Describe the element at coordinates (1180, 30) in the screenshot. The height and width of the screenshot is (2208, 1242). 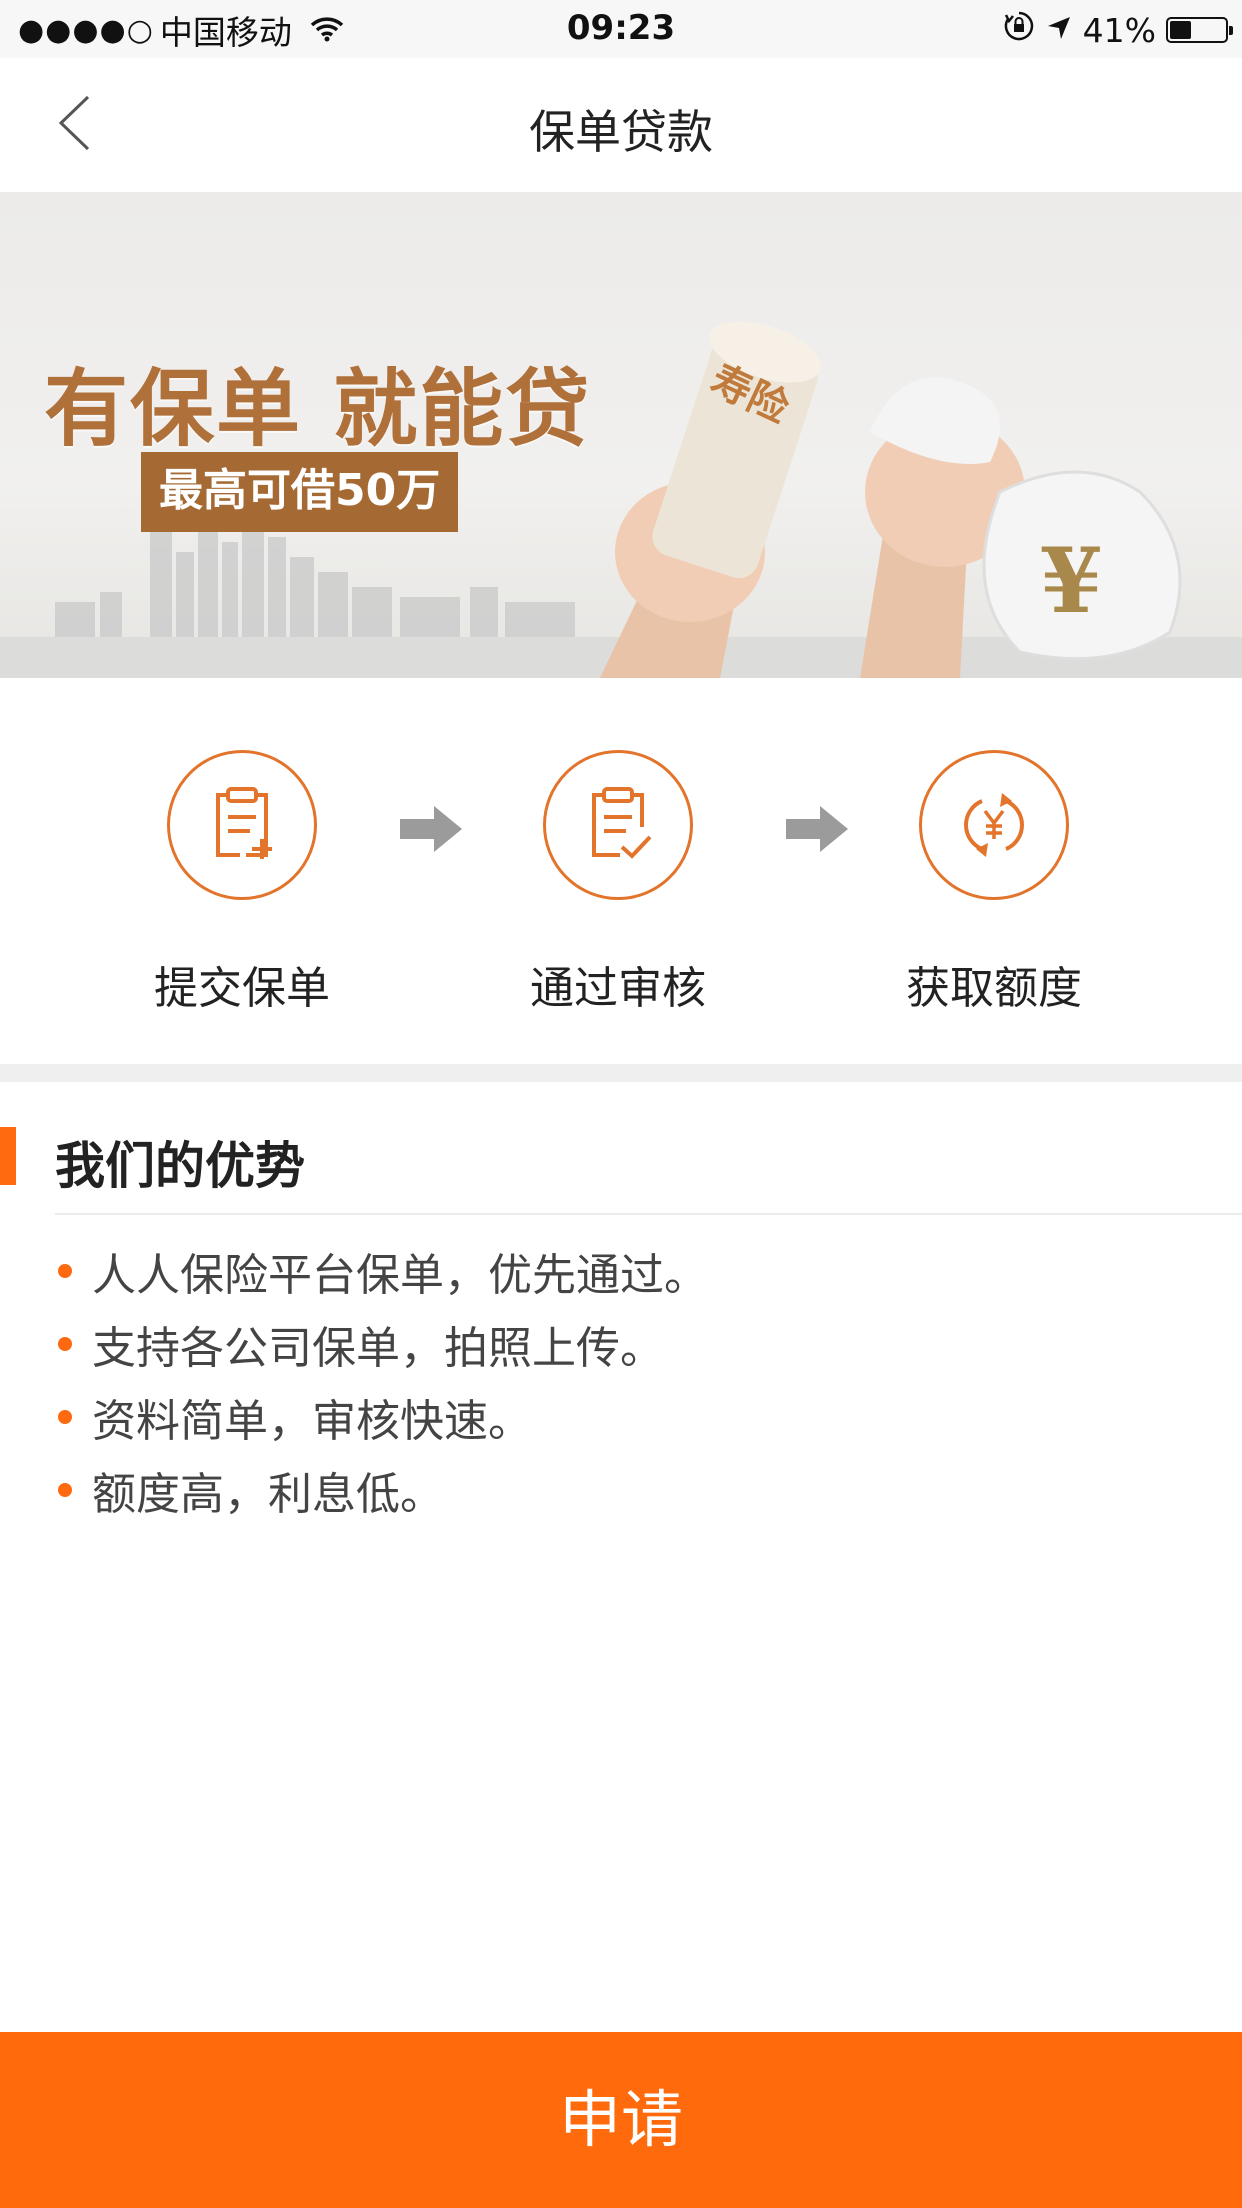
I see `battery-fill` at that location.